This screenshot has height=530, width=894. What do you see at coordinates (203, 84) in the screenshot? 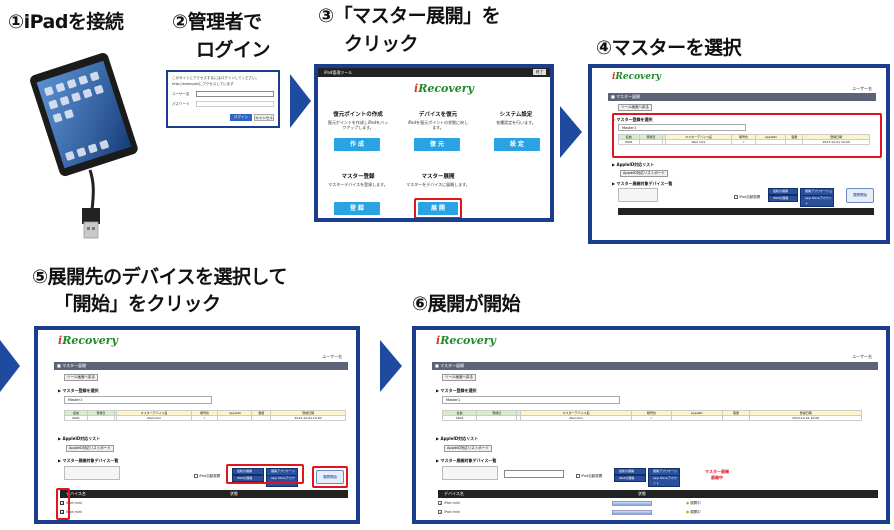
I see `login-url: http://example/にアクセスしています` at bounding box center [203, 84].